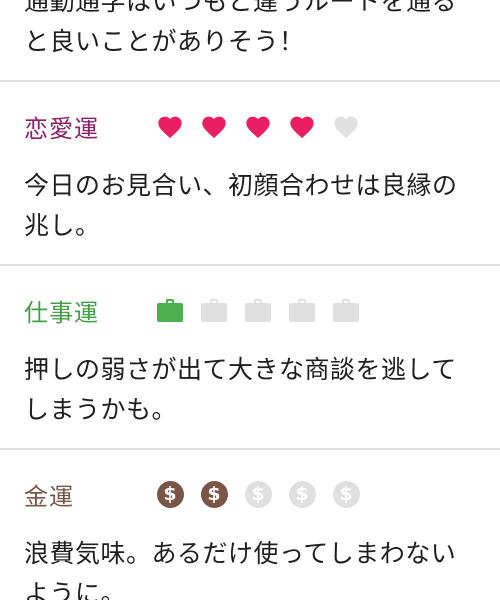 The width and height of the screenshot is (500, 600). I want to click on love-rating, so click(258, 126).